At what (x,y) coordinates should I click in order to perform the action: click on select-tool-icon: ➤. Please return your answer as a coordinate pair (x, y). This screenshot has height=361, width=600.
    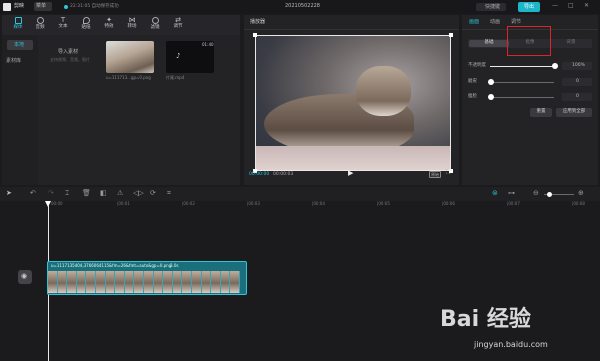
    Looking at the image, I should click on (9, 193).